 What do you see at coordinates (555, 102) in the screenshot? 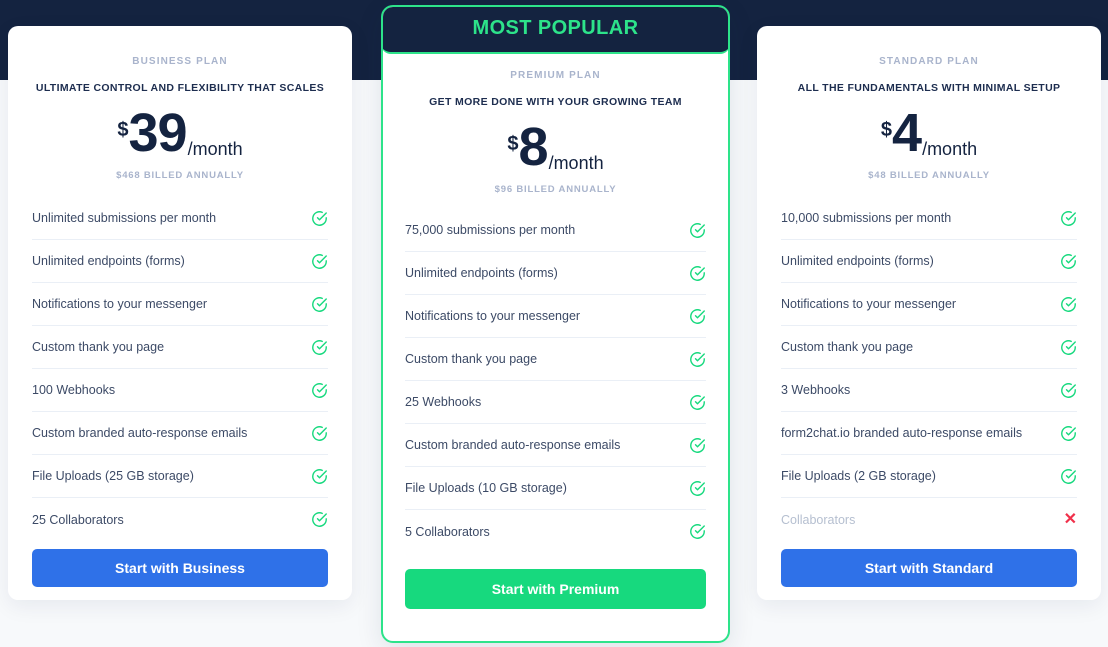
I see `plan-tagline-premium: GET MORE DONE WITH YOUR GROWING TEAM` at bounding box center [555, 102].